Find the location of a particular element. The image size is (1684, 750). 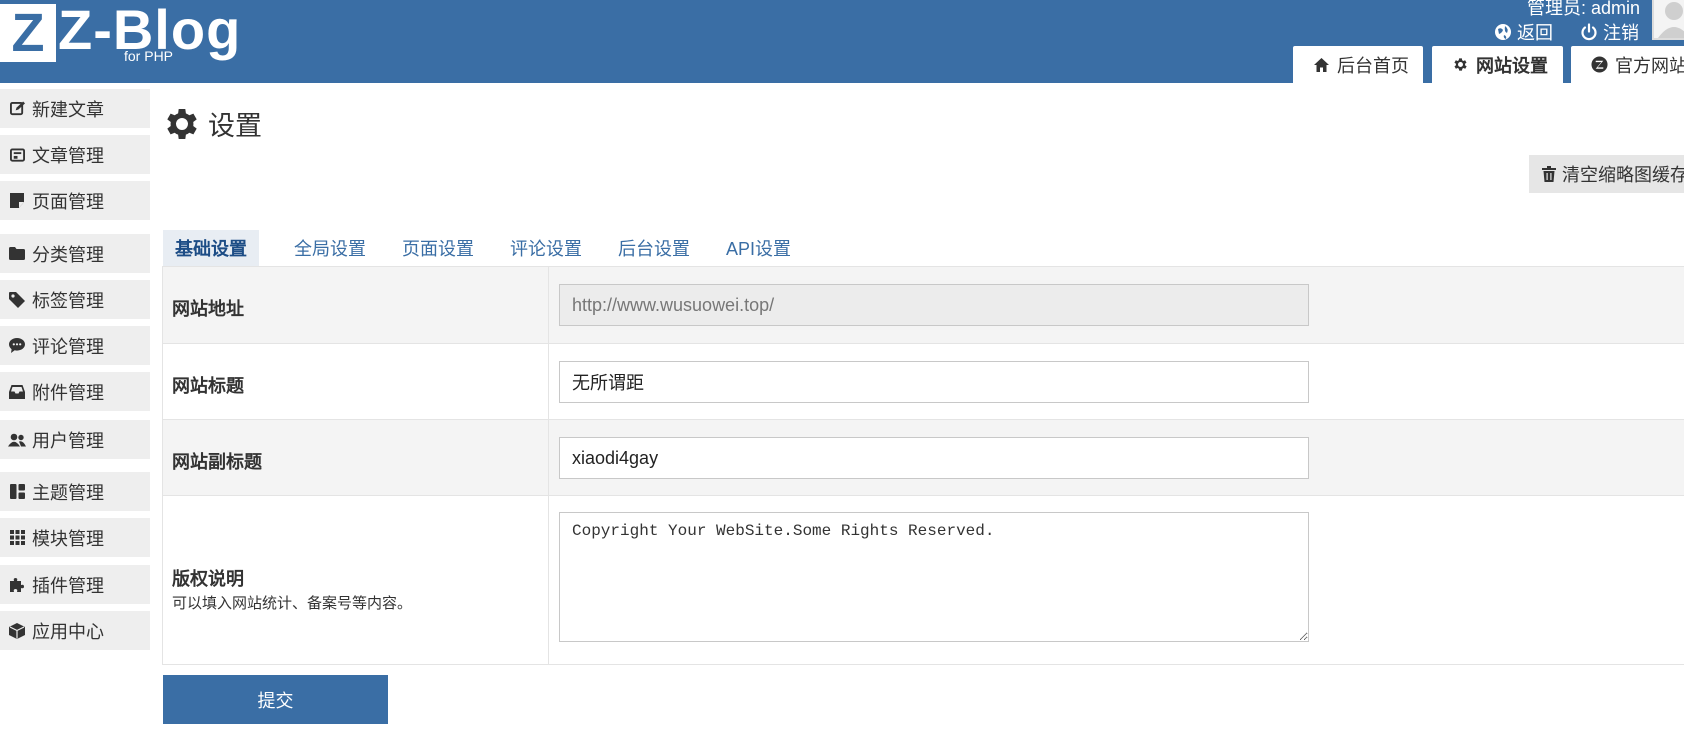

tab-api-settings: API设置 is located at coordinates (758, 248).